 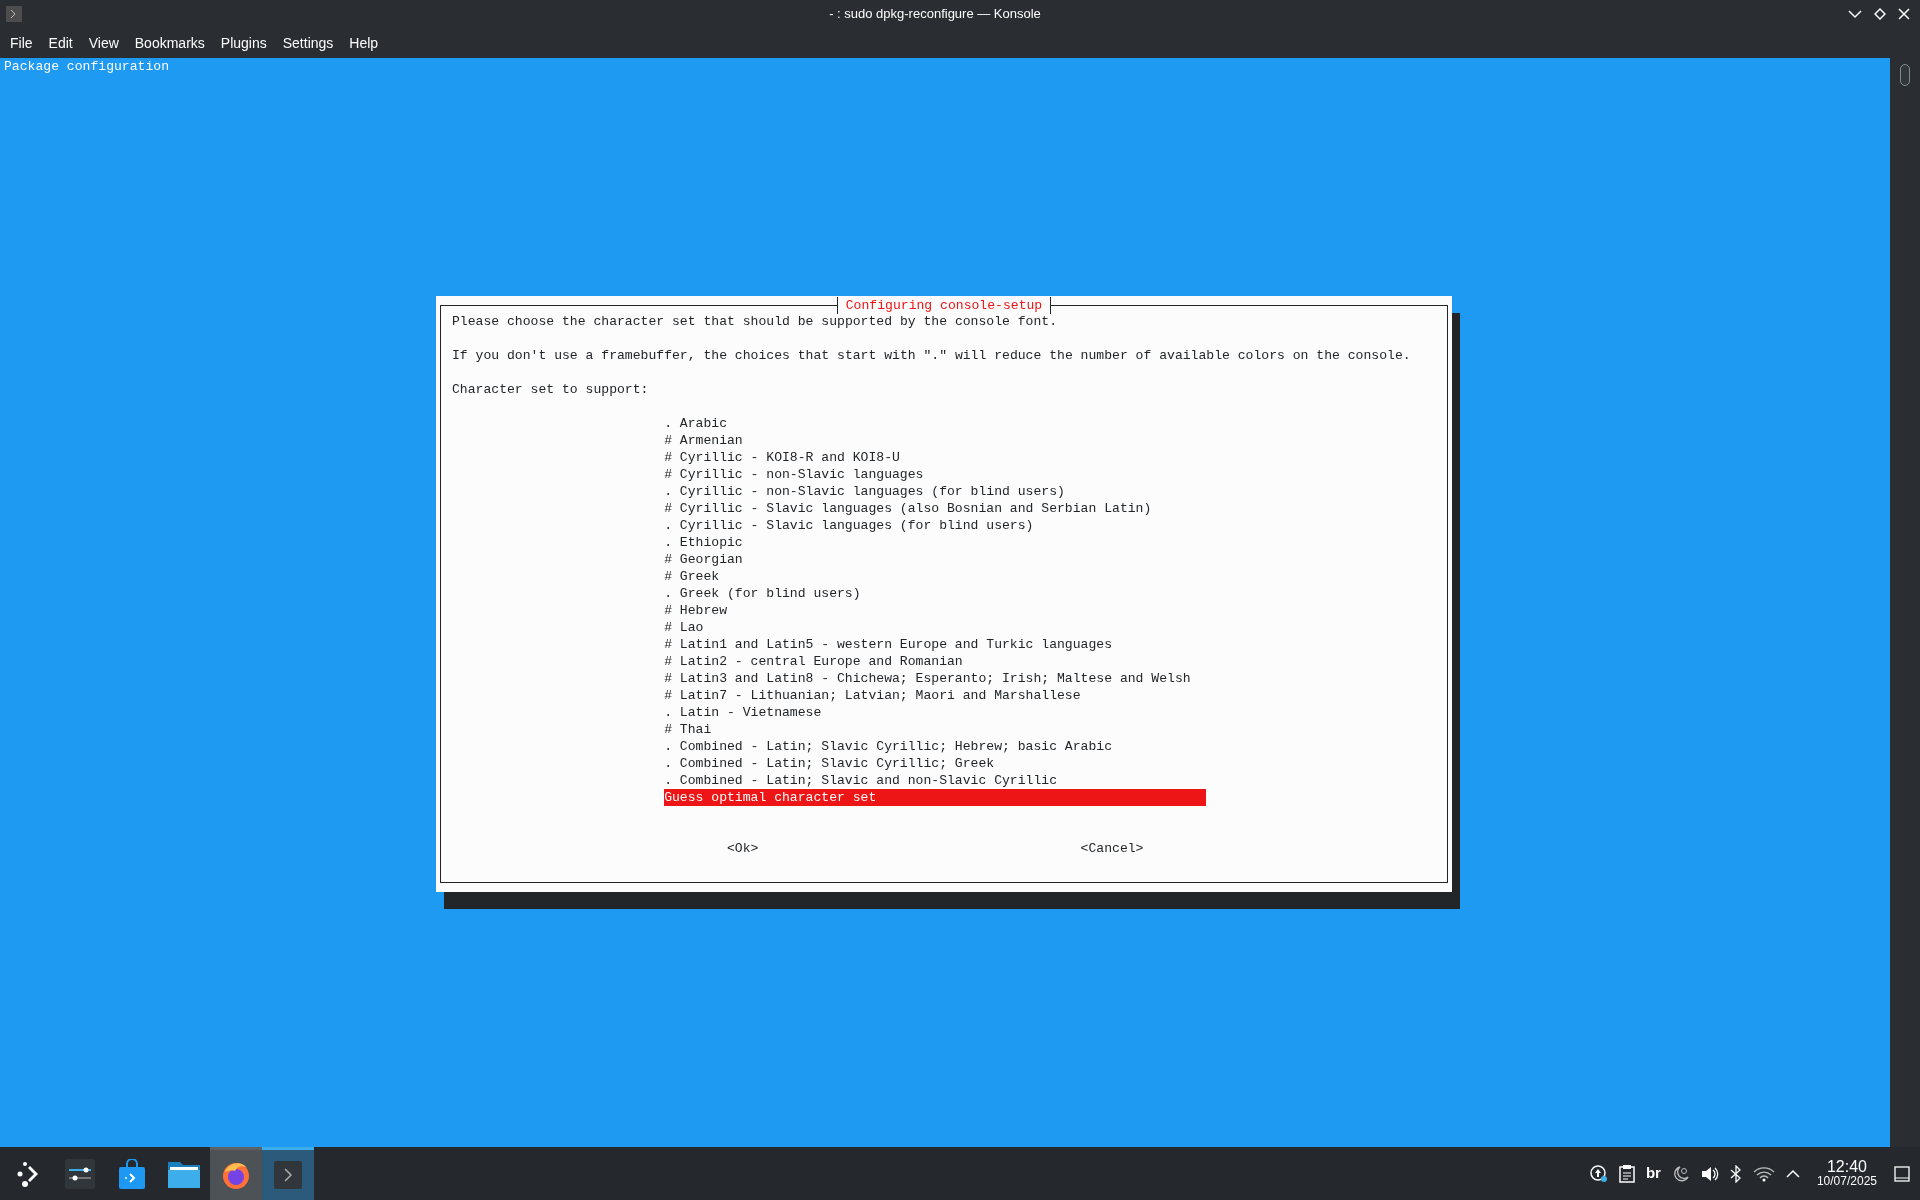 I want to click on moon-bulb-icon, so click(x=1680, y=1173).